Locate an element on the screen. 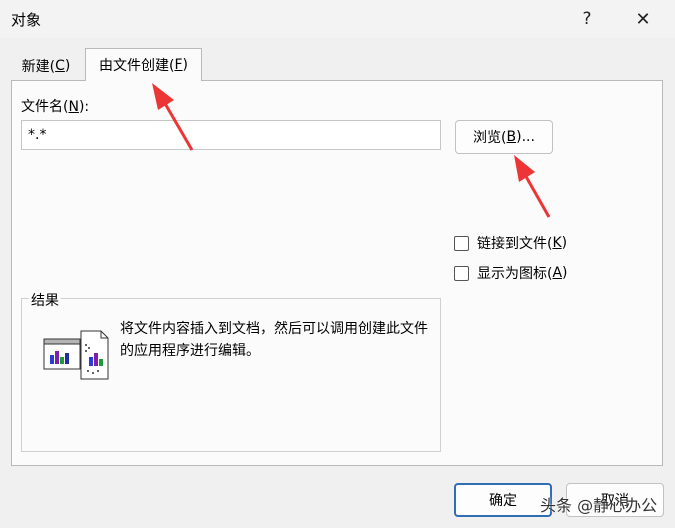 The width and height of the screenshot is (675, 528). tab-new-label: 新建( is located at coordinates (38, 67).